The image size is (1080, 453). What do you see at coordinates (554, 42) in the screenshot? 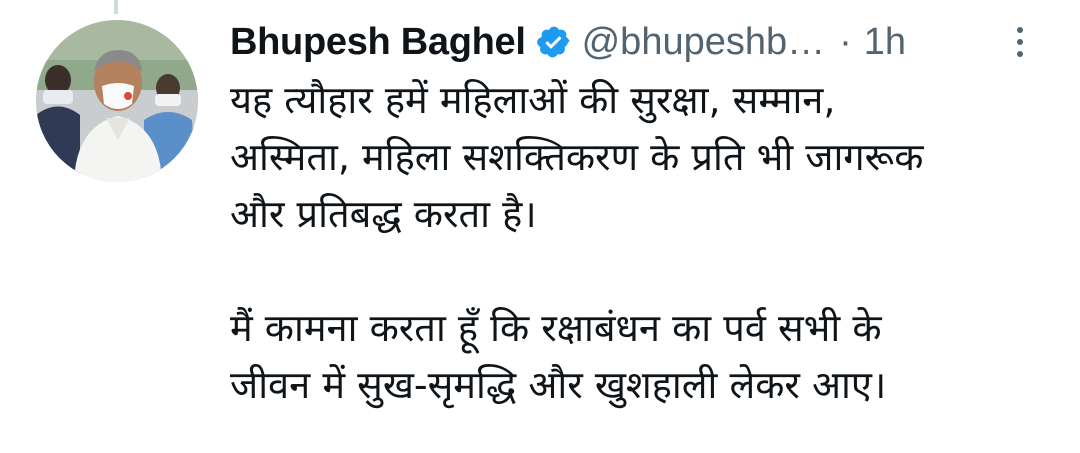
I see `verified-badge-icon` at bounding box center [554, 42].